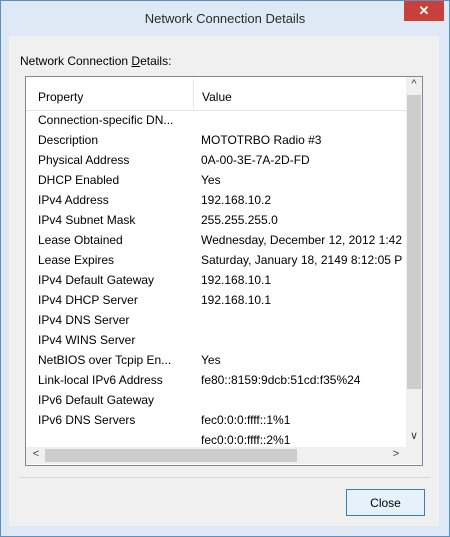 Image resolution: width=450 pixels, height=537 pixels. What do you see at coordinates (302, 240) in the screenshot?
I see `row-value: Wednesday, December 12, 2012 1:42` at bounding box center [302, 240].